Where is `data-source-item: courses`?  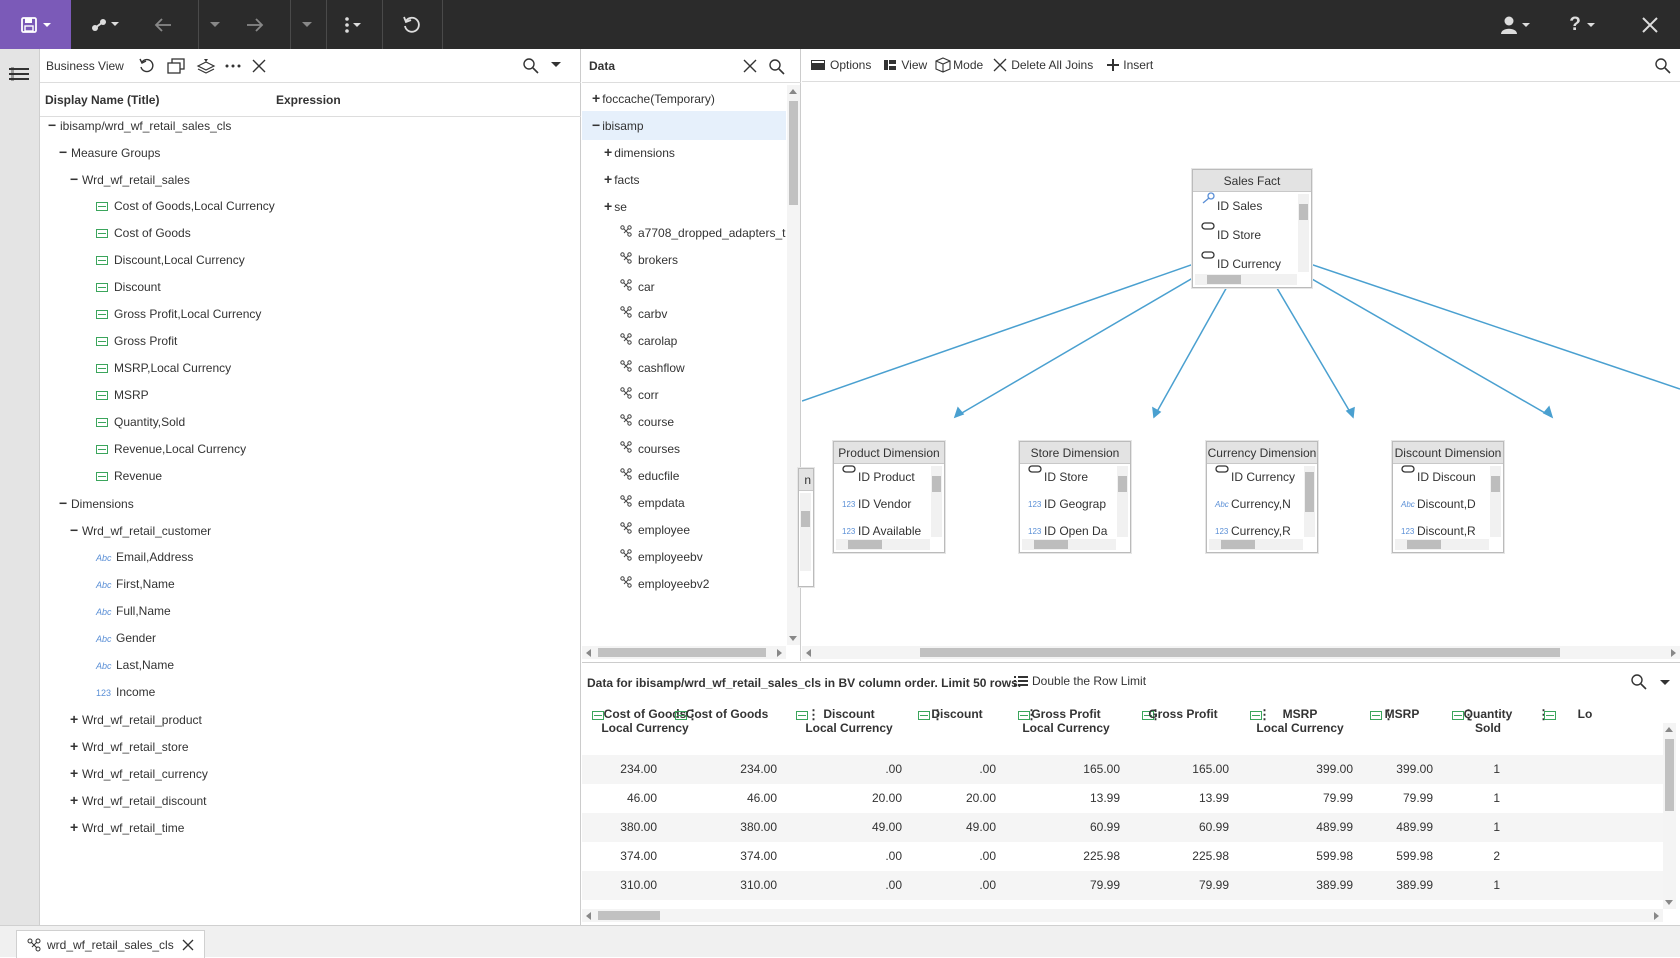 data-source-item: courses is located at coordinates (684, 449).